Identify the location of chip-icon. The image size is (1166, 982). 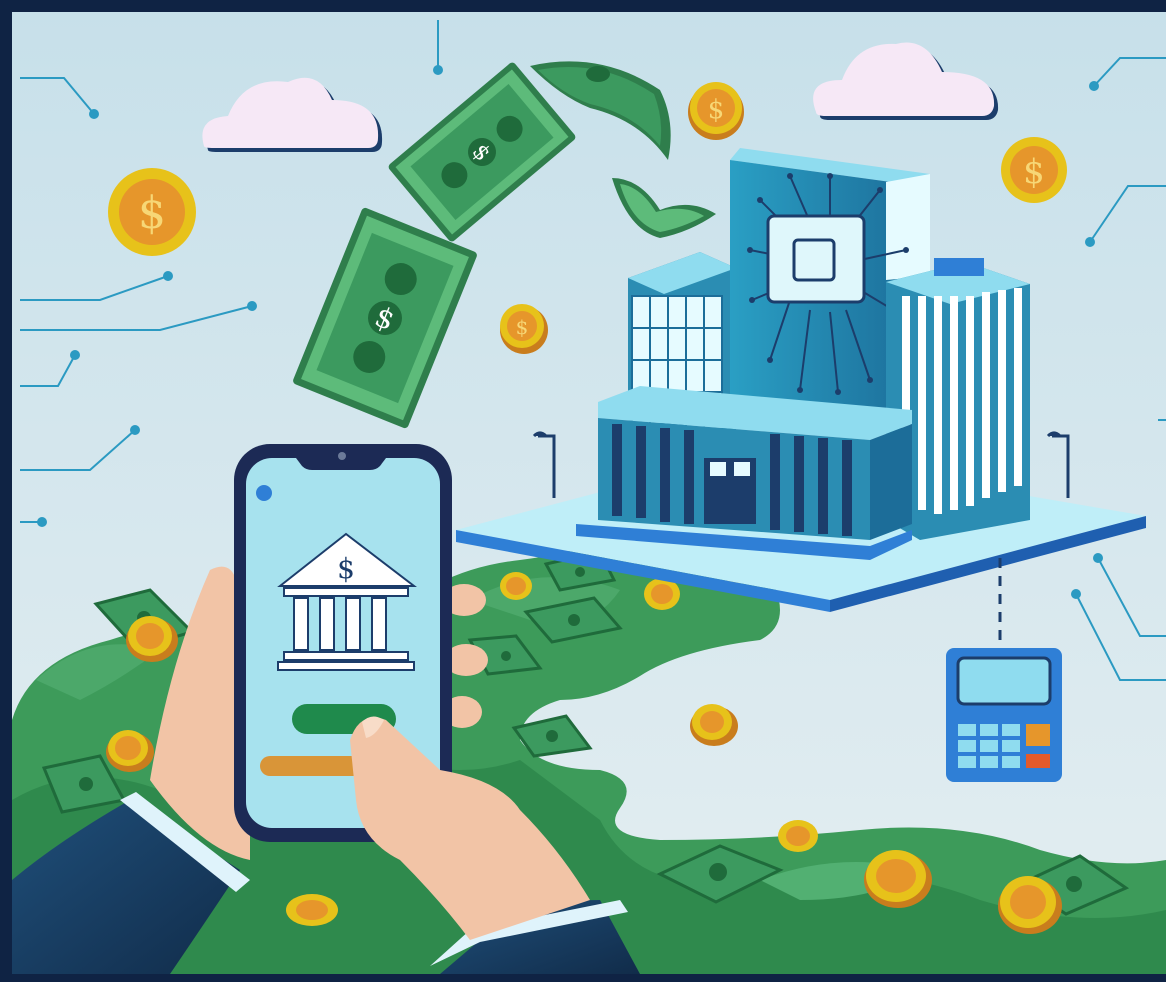
(816, 259).